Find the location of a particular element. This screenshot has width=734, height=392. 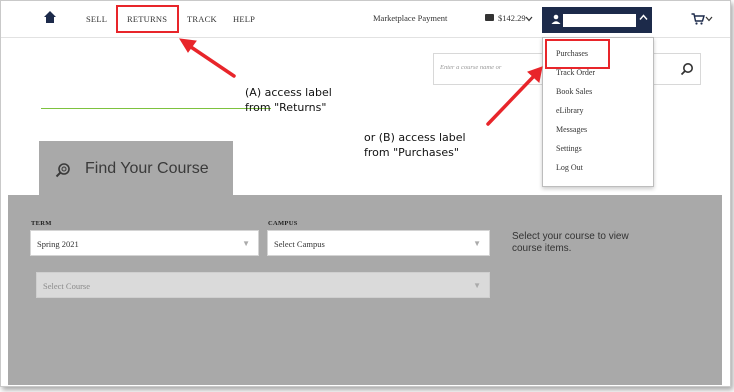

annotation-b: or (B) access label from "Purchases" is located at coordinates (415, 145).